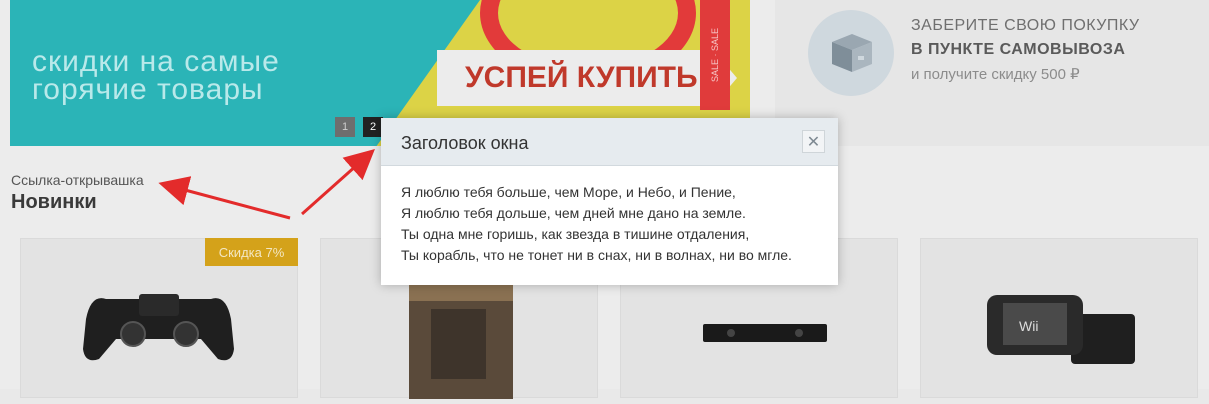  What do you see at coordinates (1025, 25) in the screenshot?
I see `promo-line-1: ЗАБЕРИТЕ СВОЮ ПОКУПКУ` at bounding box center [1025, 25].